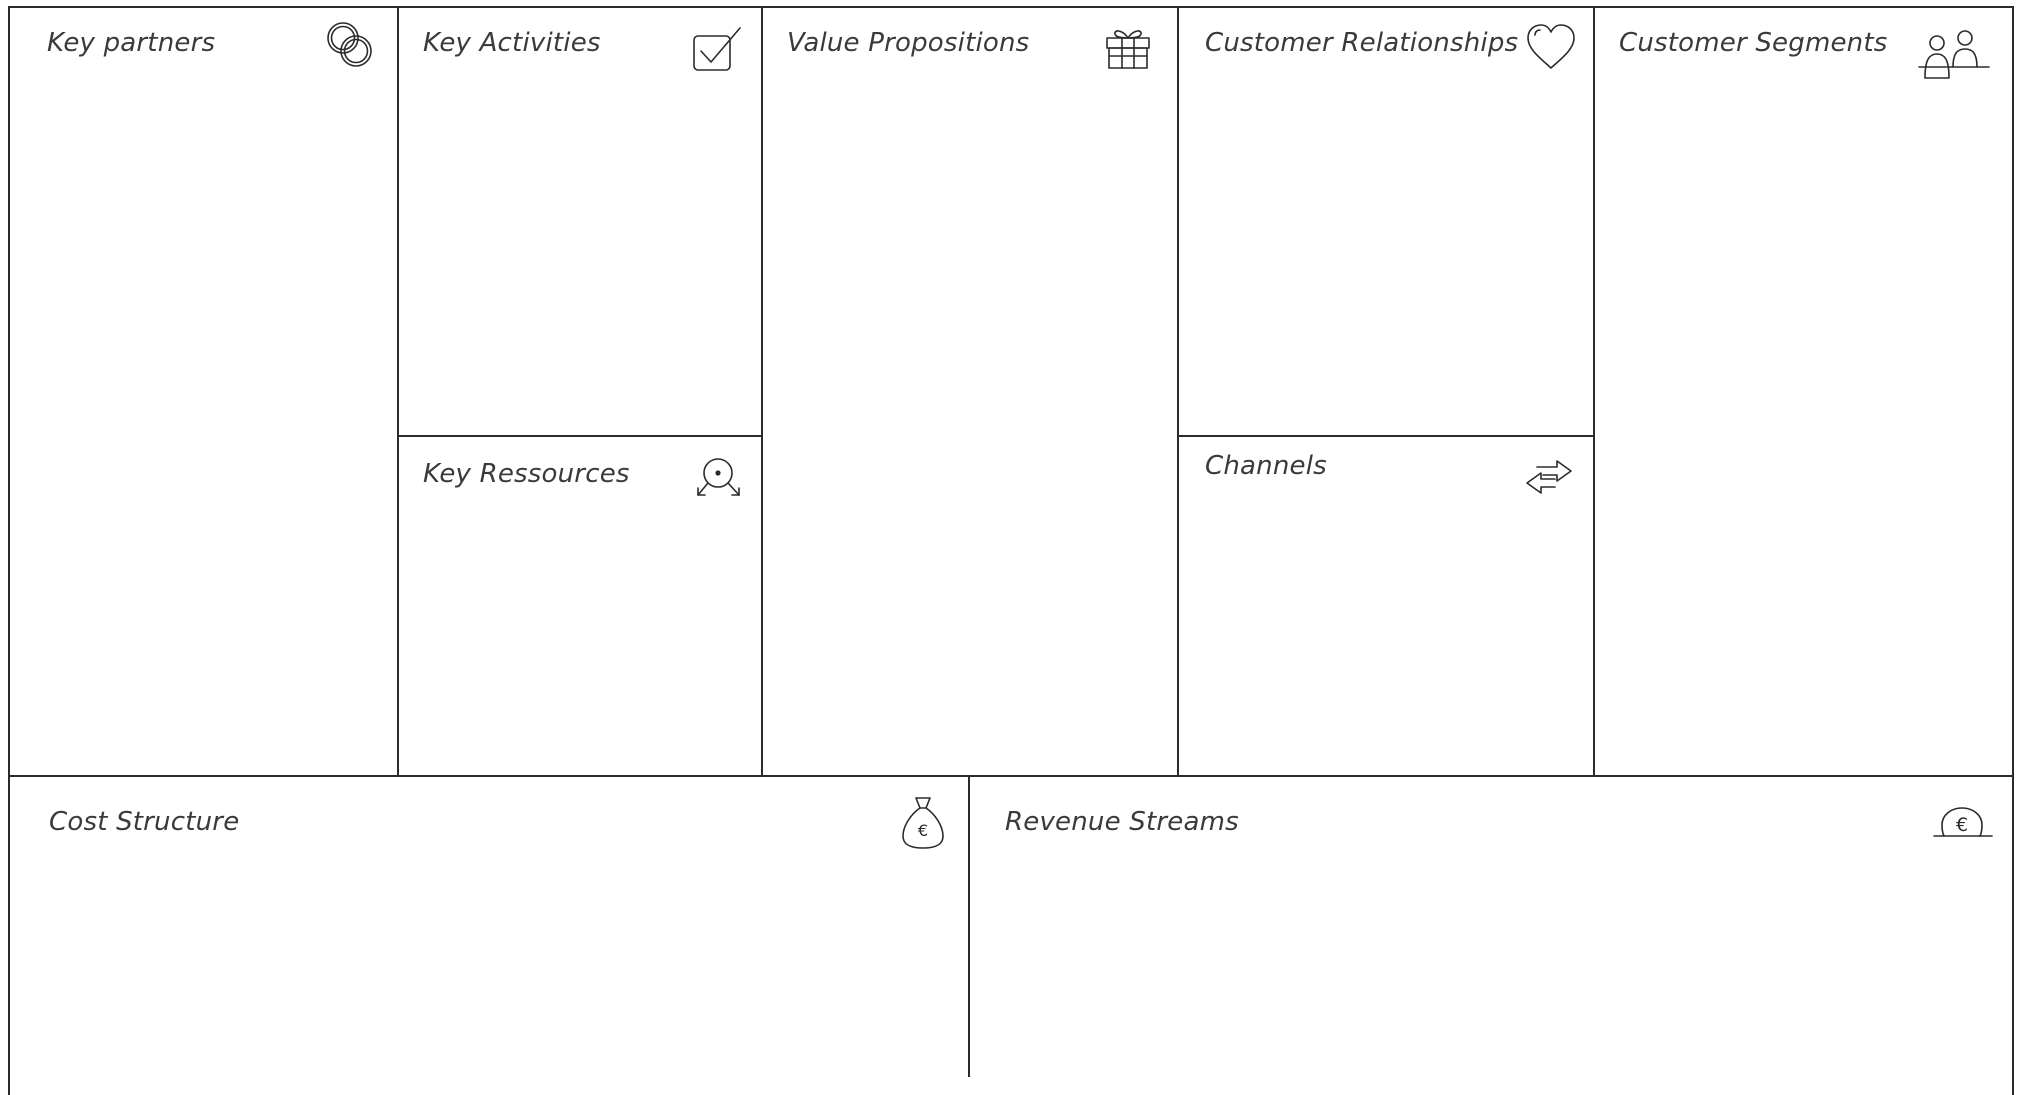 This screenshot has width=2020, height=1095. Describe the element at coordinates (131, 43) in the screenshot. I see `key-partners-title: Key partners` at that location.